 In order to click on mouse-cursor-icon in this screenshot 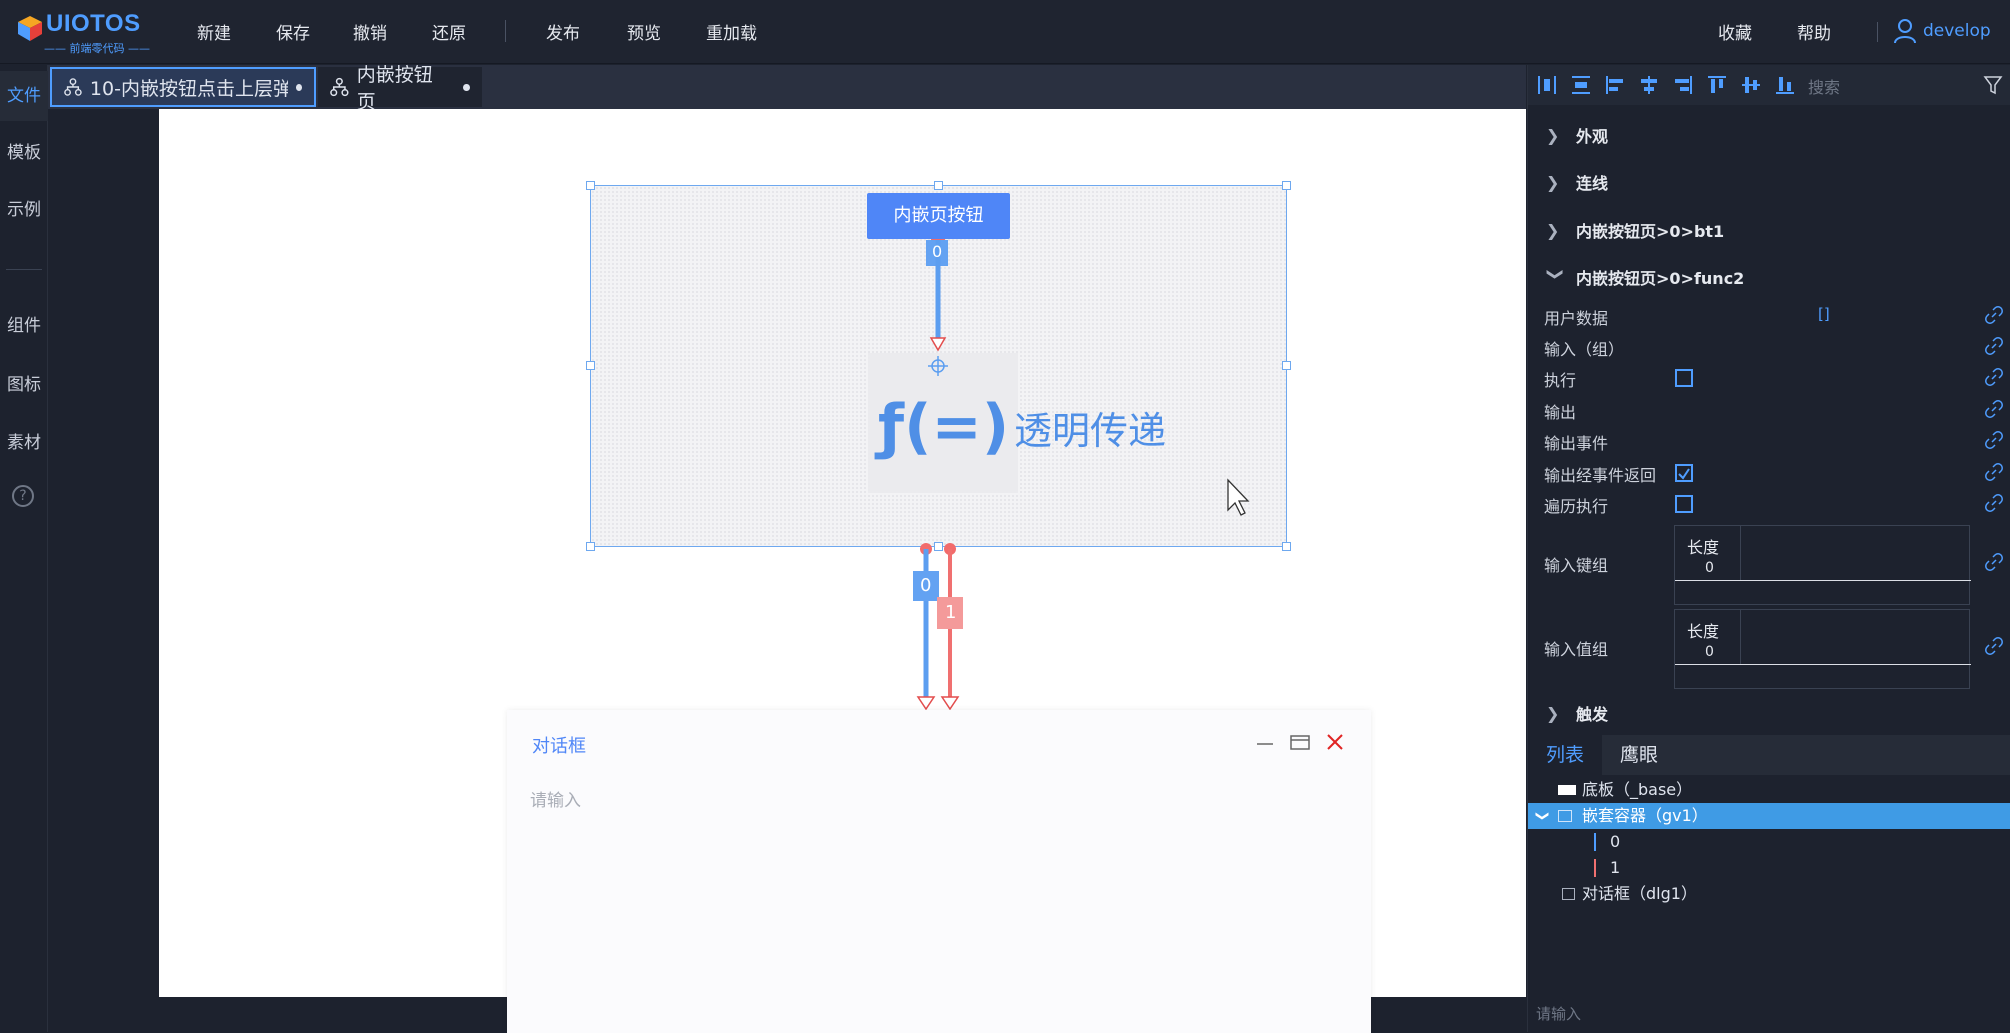, I will do `click(1238, 497)`.